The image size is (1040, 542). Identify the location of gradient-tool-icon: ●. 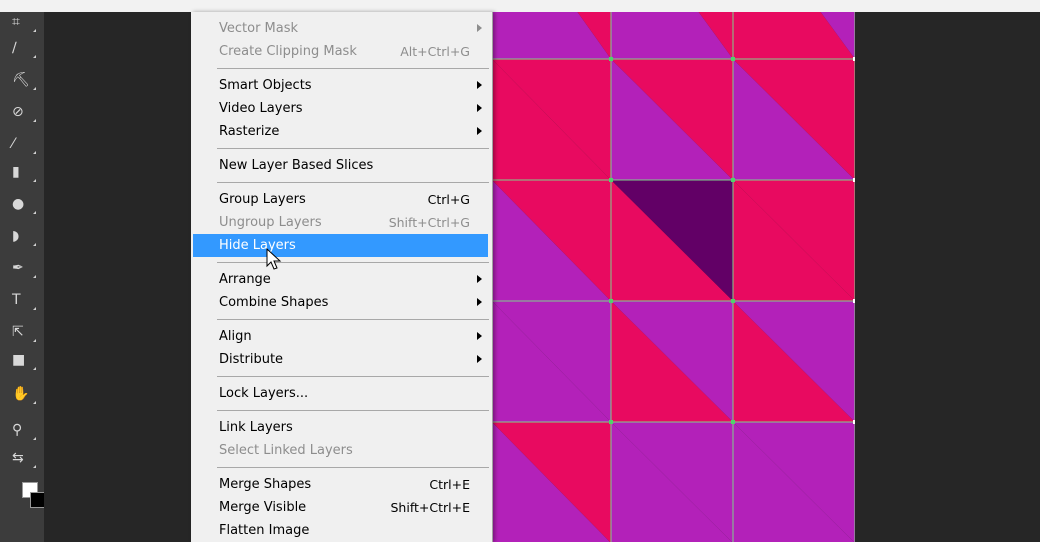
(18, 204).